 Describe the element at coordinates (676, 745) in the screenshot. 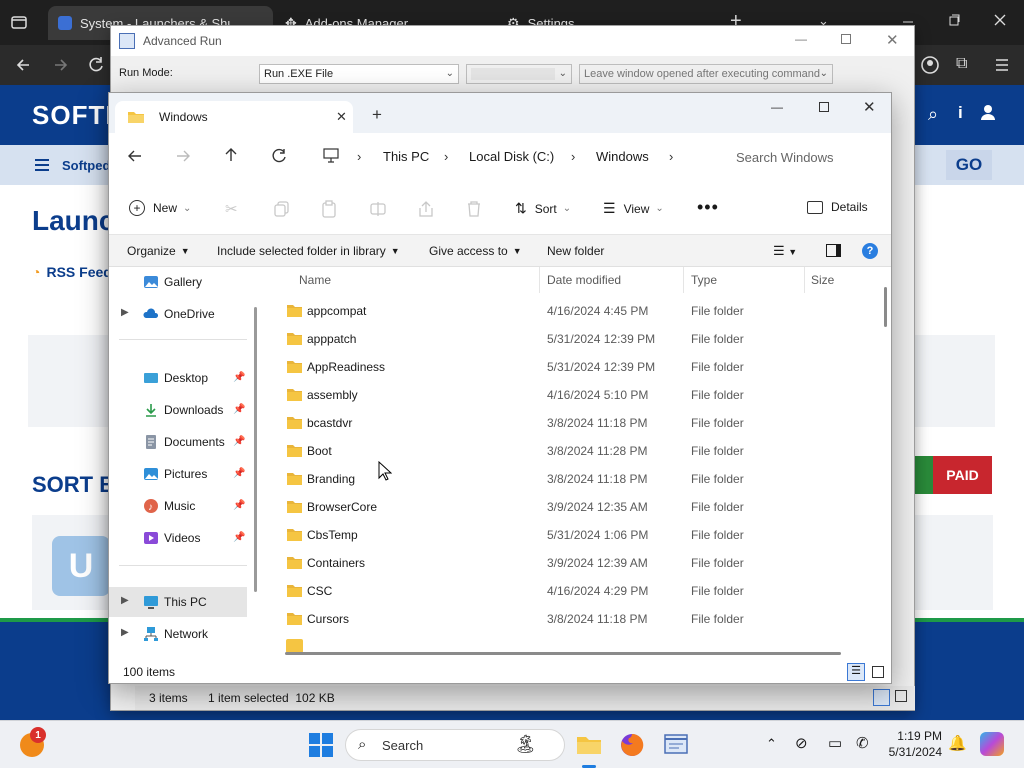

I see `advanced-run-icon` at that location.